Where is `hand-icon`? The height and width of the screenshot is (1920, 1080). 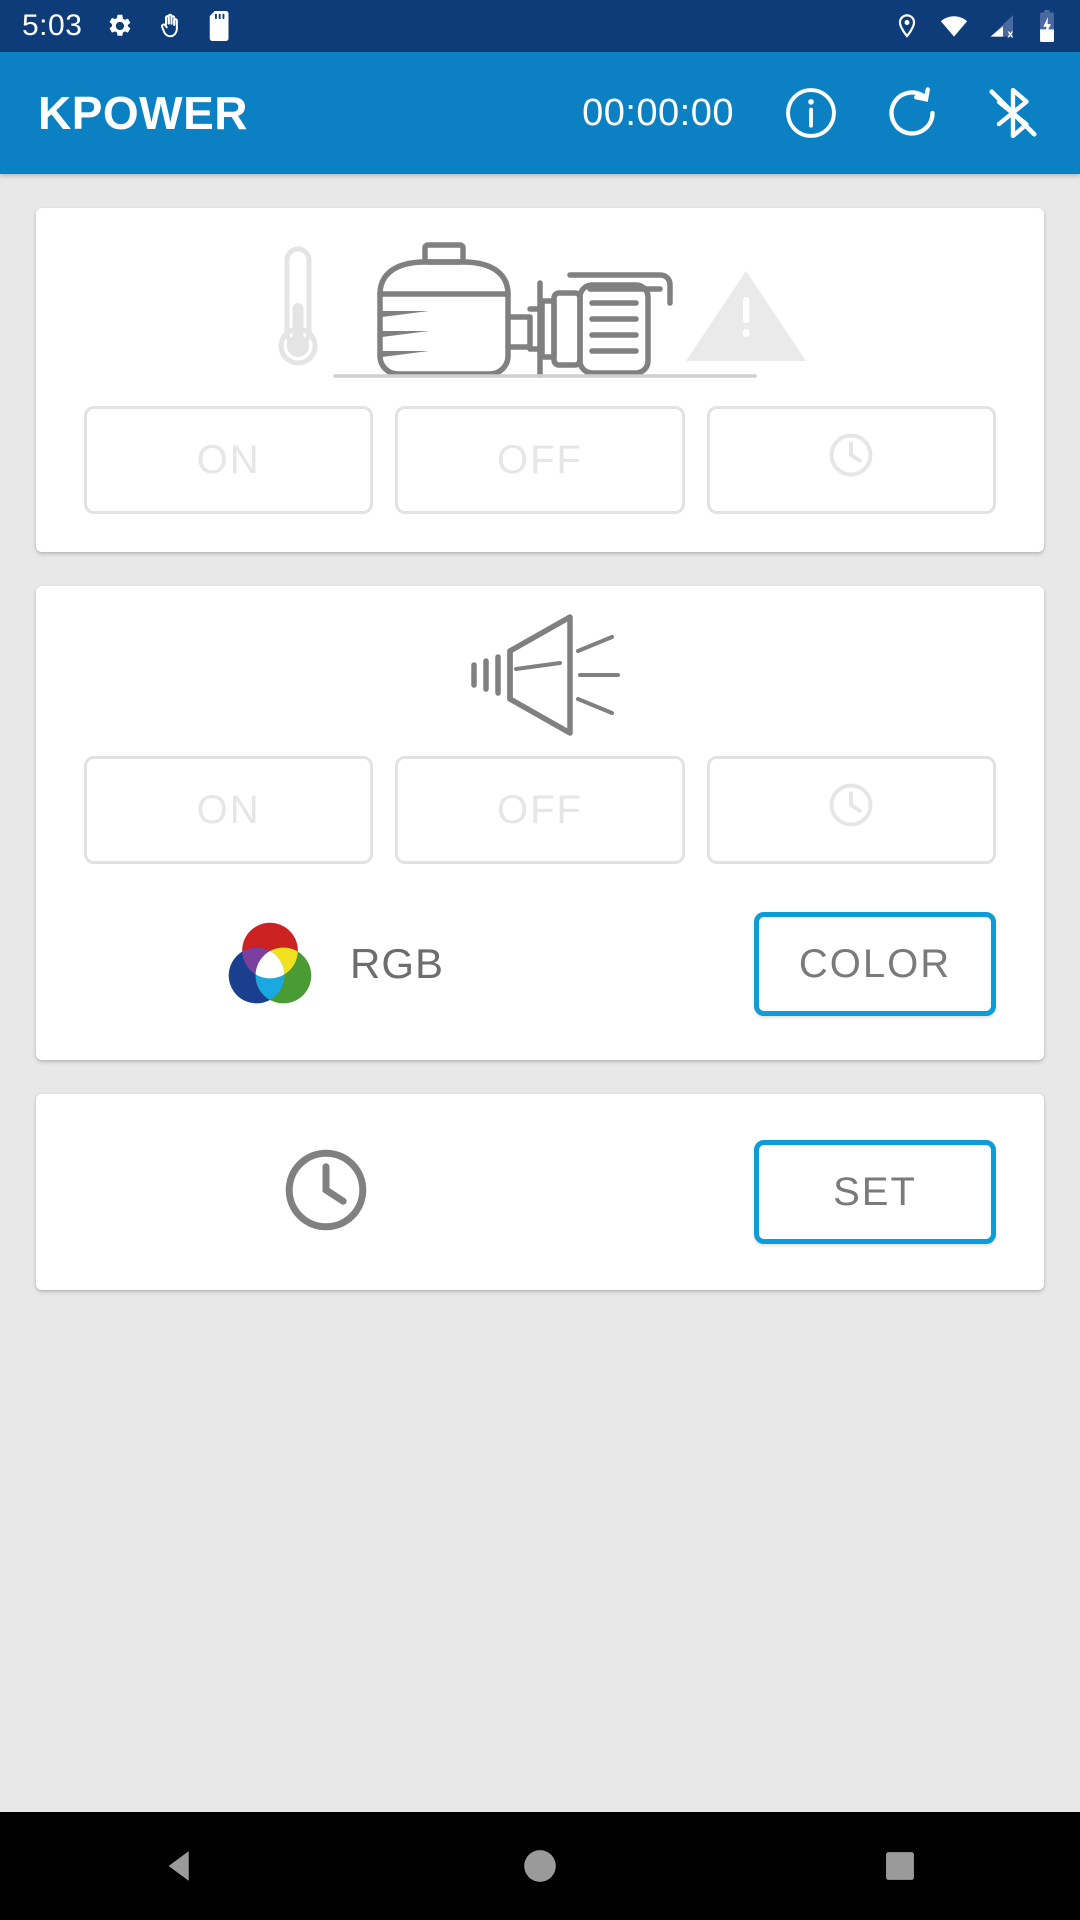 hand-icon is located at coordinates (171, 26).